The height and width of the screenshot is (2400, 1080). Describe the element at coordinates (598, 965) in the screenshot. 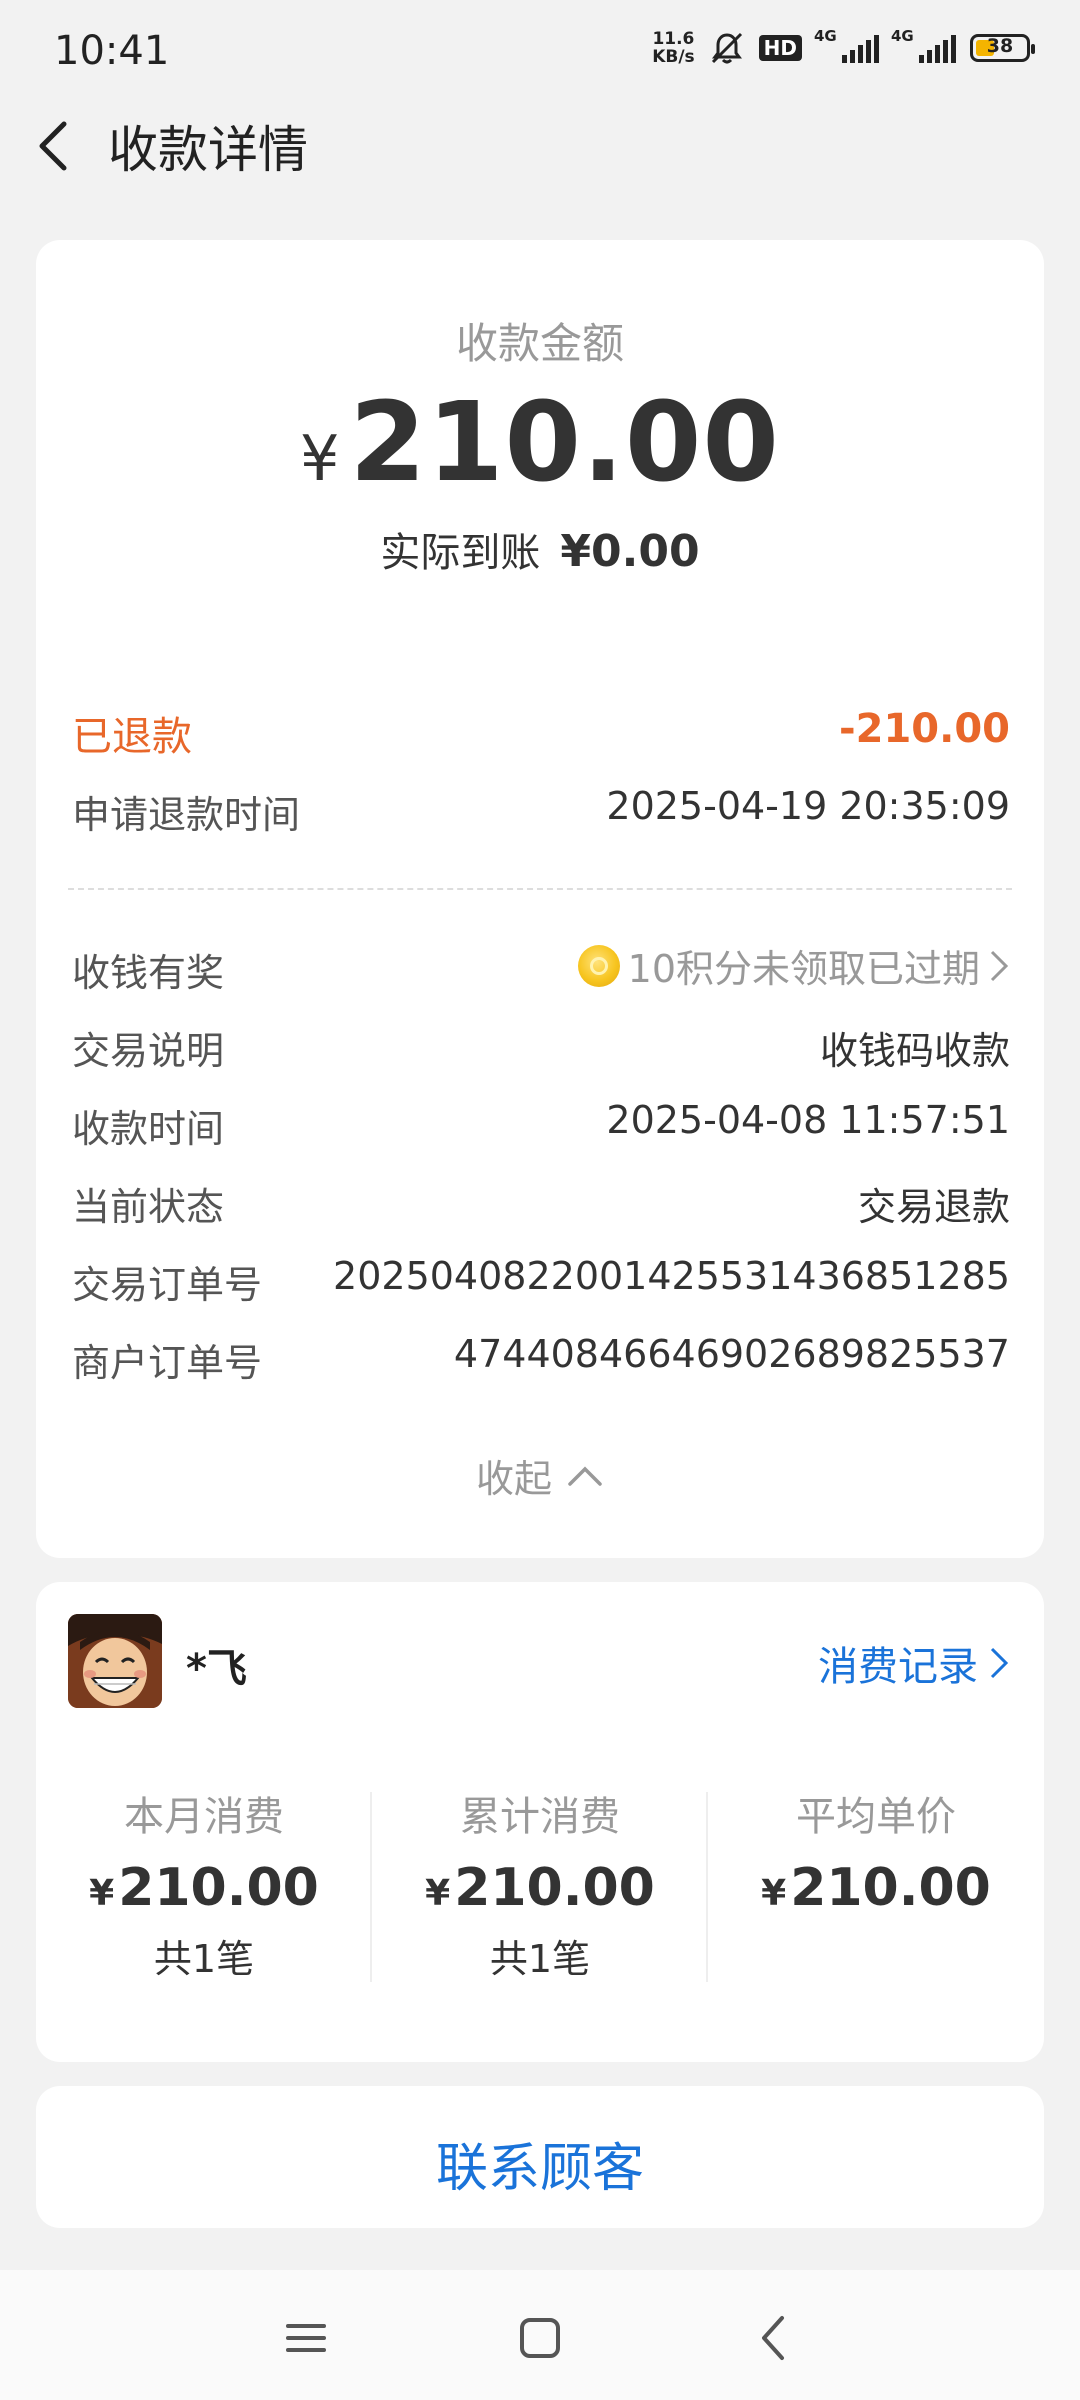

I see `coin-icon` at that location.